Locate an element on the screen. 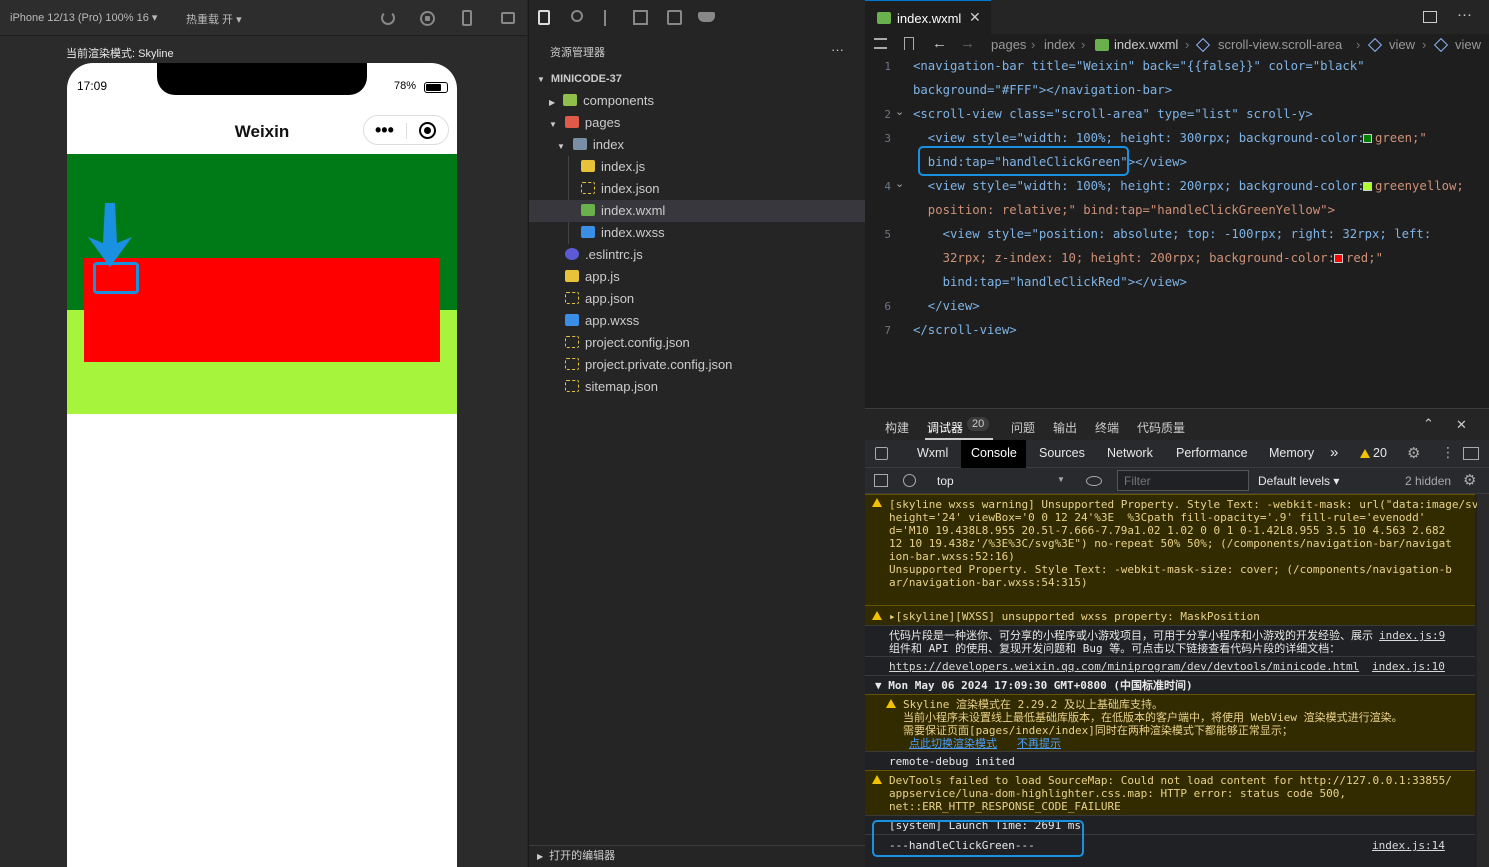  tab-index-wxml: index.wxml ✕ is located at coordinates (928, 17).